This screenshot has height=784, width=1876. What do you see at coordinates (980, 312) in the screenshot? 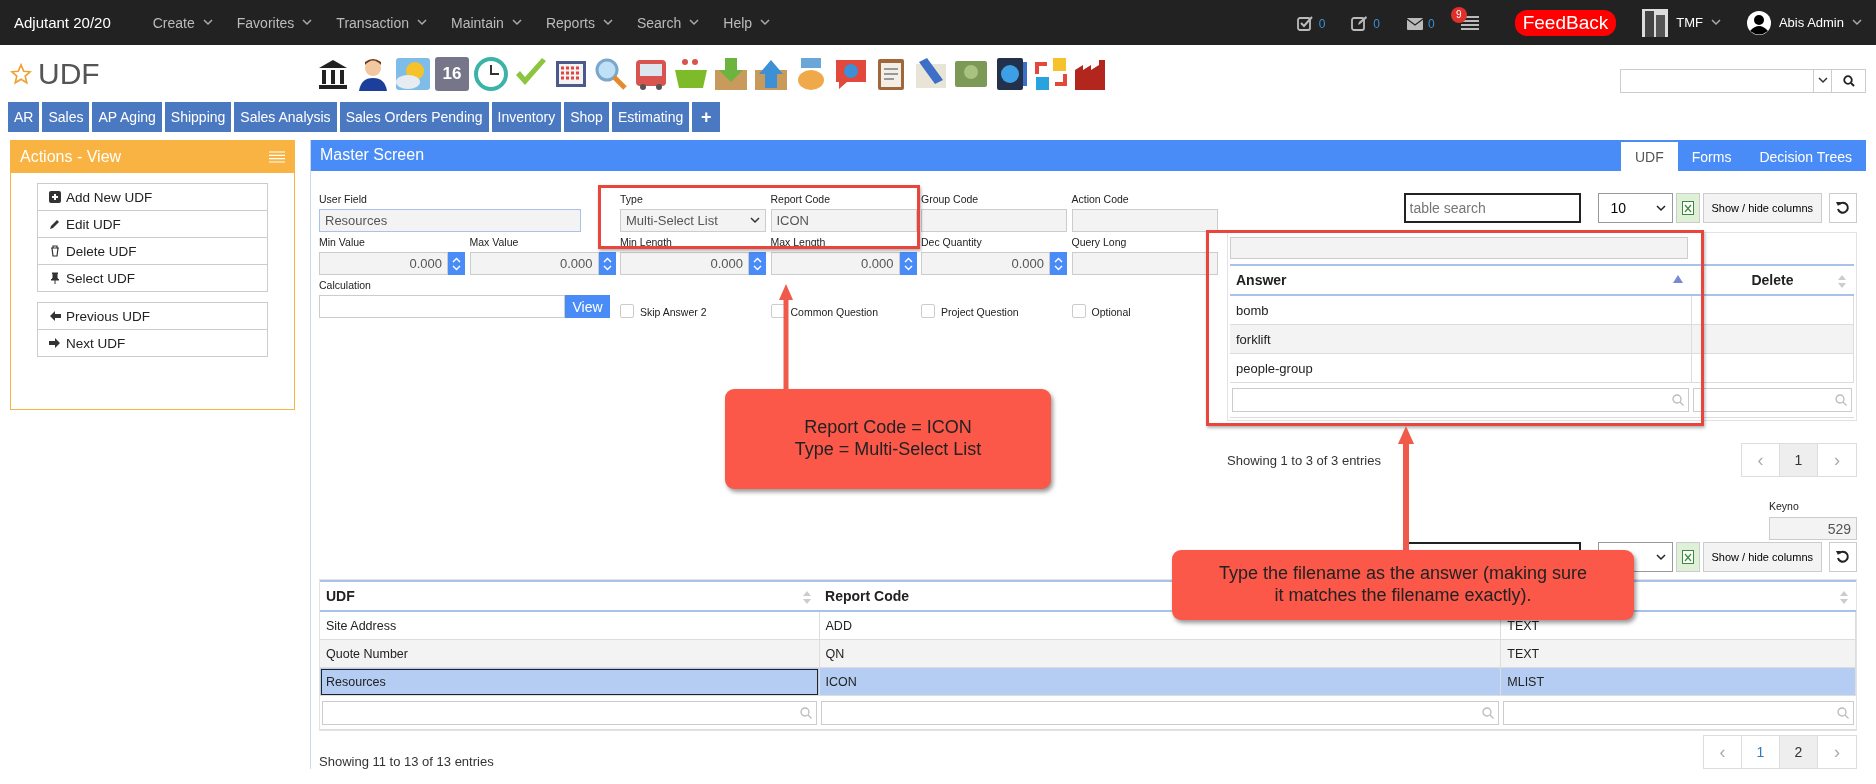
I see `checkbox-label: Project Question` at bounding box center [980, 312].